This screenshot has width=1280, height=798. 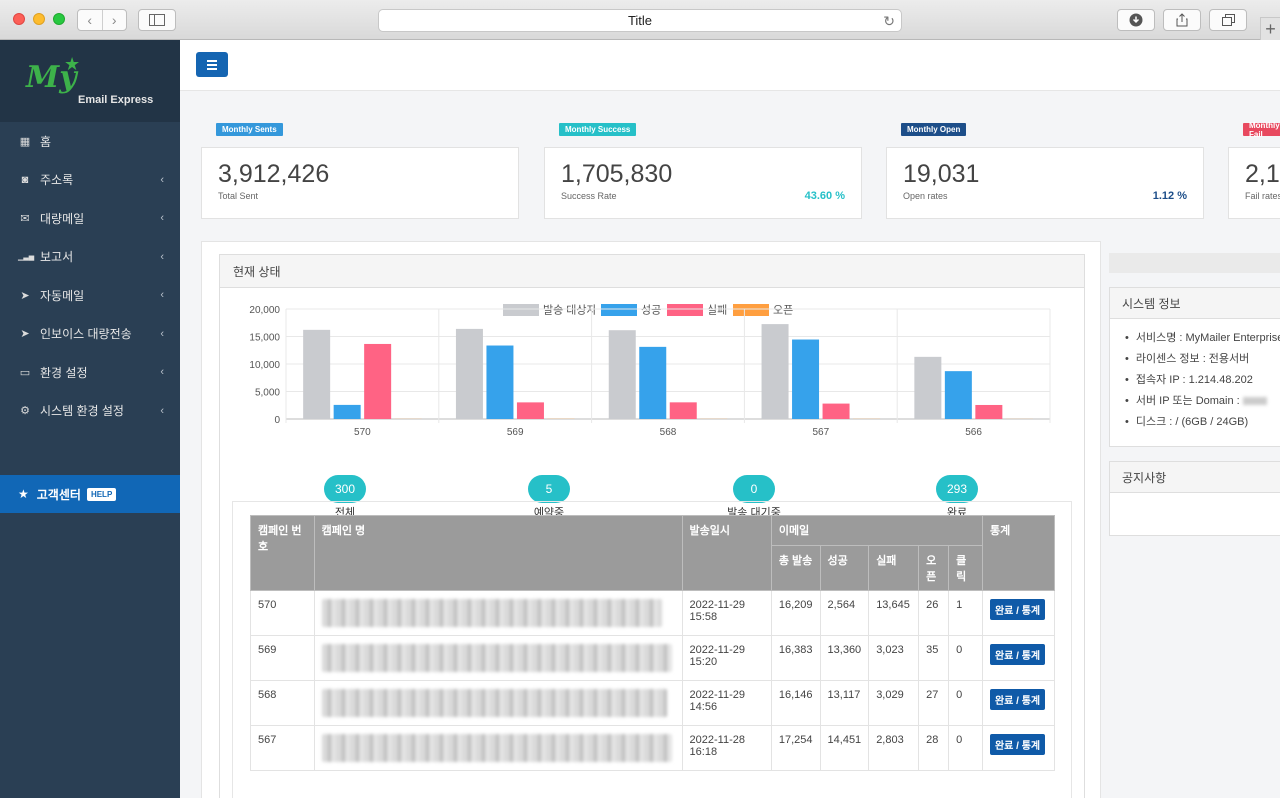 What do you see at coordinates (58, 494) in the screenshot?
I see `help-label: 고객센터` at bounding box center [58, 494].